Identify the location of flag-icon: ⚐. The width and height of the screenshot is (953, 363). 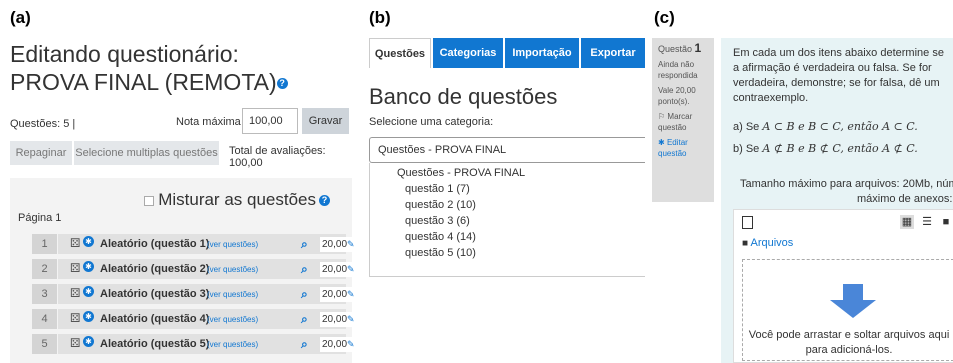
(662, 116).